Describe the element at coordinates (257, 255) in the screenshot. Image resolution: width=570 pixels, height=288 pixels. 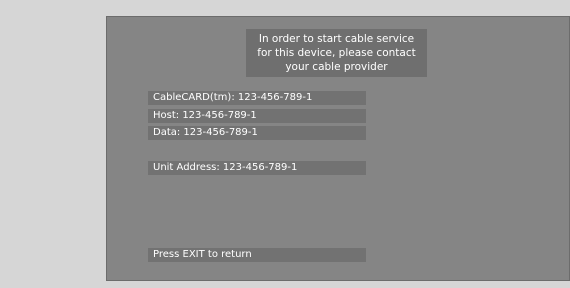
I see `exit-prompt: Press EXIT to return` at that location.